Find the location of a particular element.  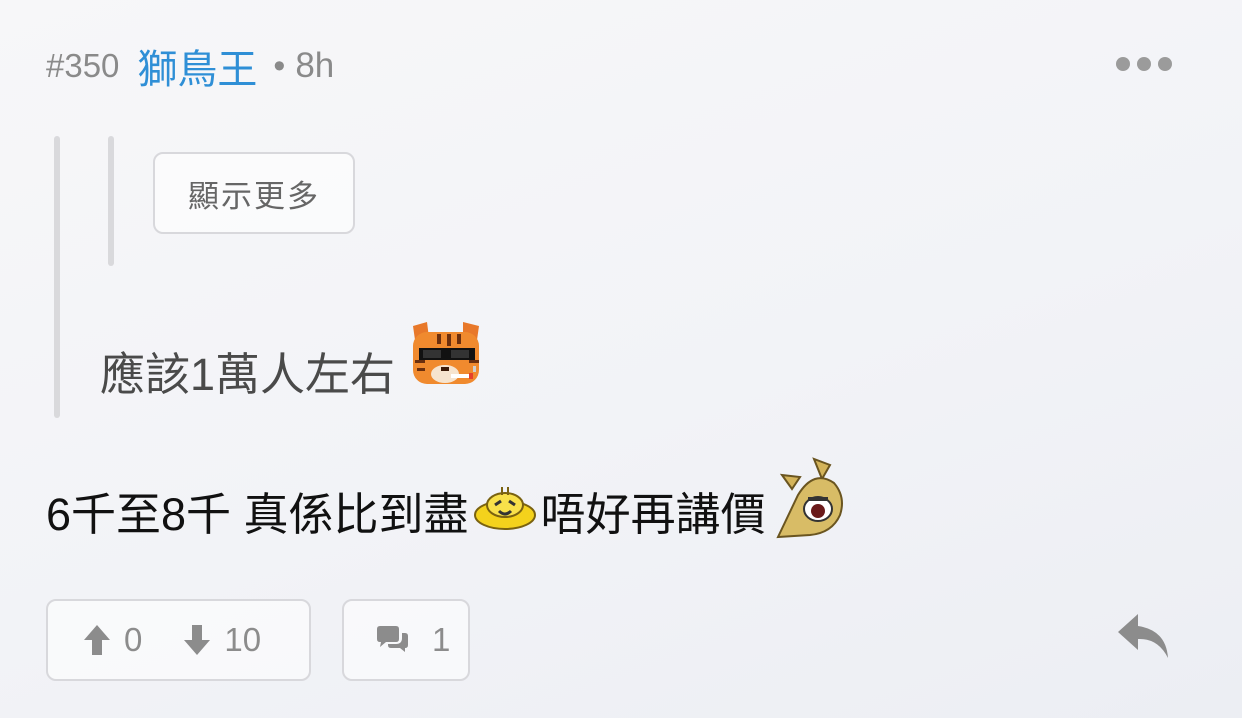

vote-box: 0 10 is located at coordinates (178, 640).